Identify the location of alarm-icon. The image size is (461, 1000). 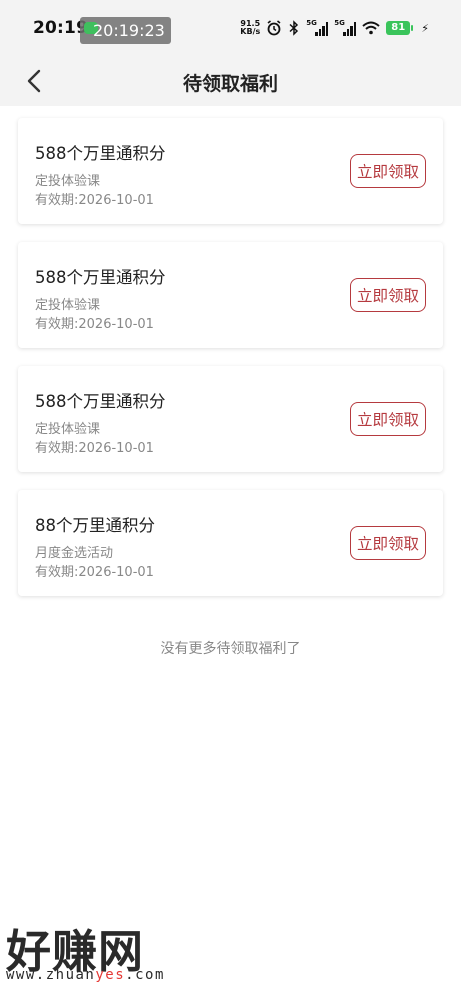
(274, 28).